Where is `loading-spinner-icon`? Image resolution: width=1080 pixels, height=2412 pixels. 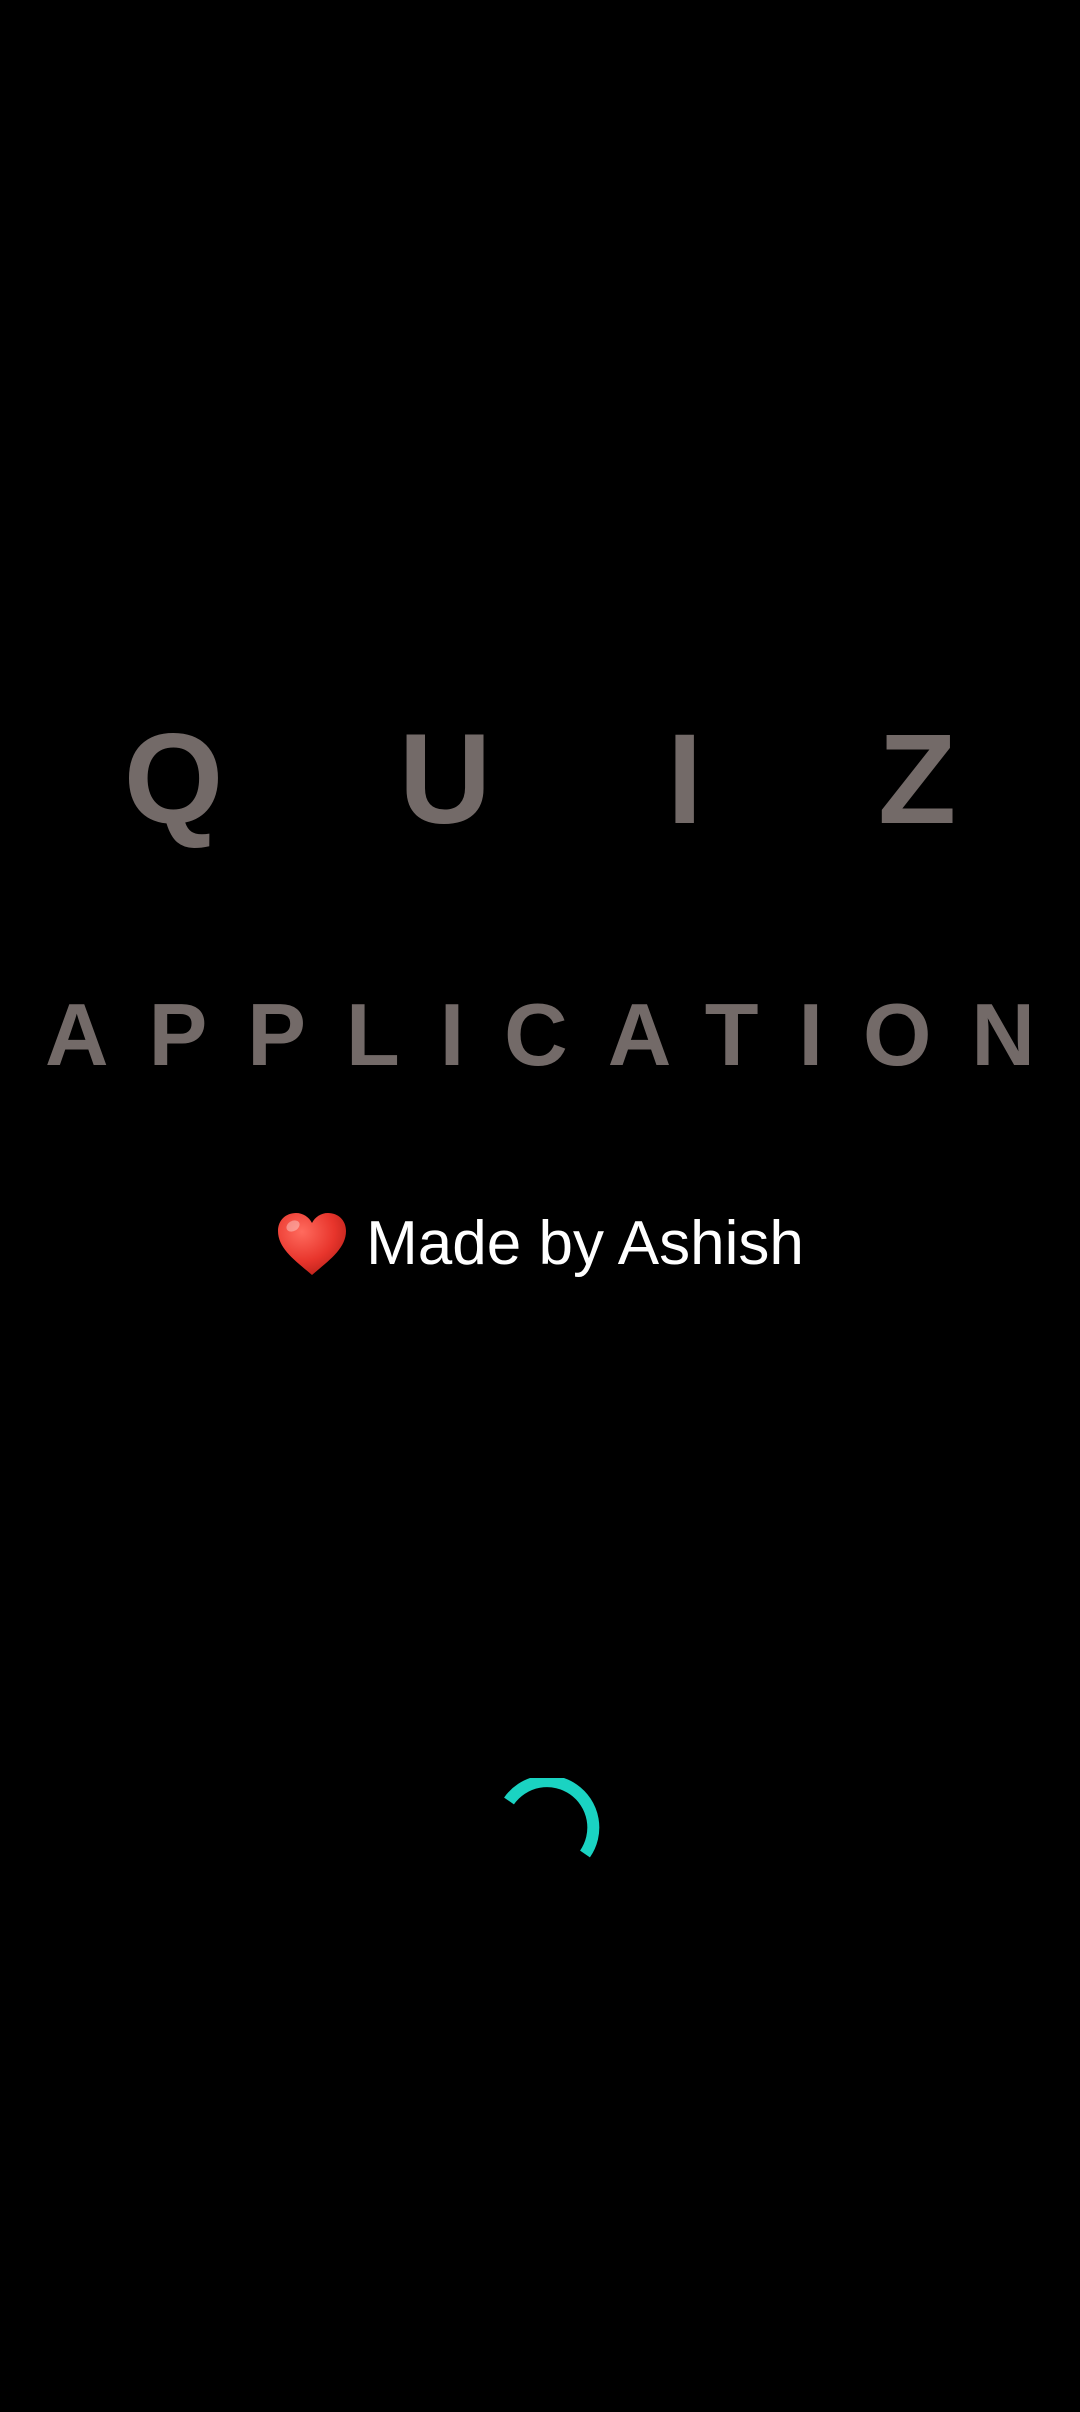 loading-spinner-icon is located at coordinates (552, 1818).